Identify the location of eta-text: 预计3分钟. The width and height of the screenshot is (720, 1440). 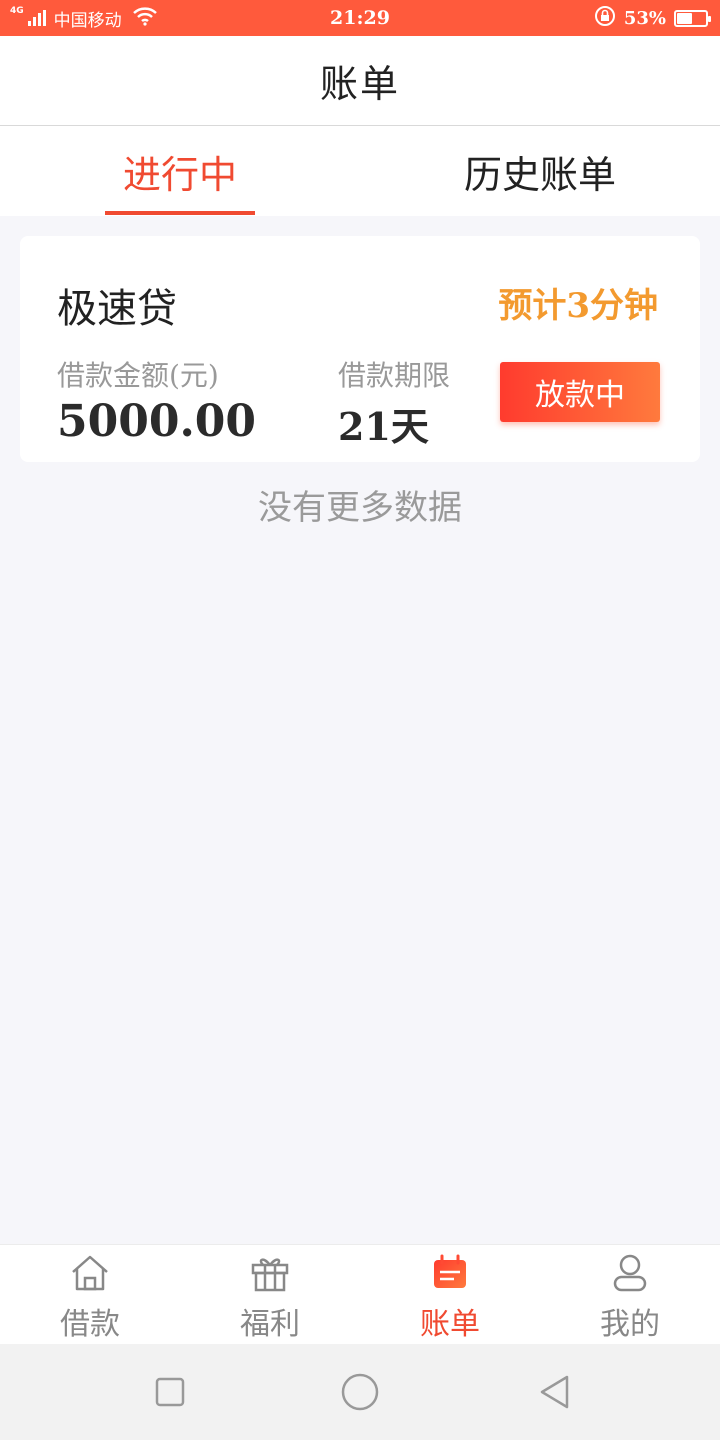
(578, 306).